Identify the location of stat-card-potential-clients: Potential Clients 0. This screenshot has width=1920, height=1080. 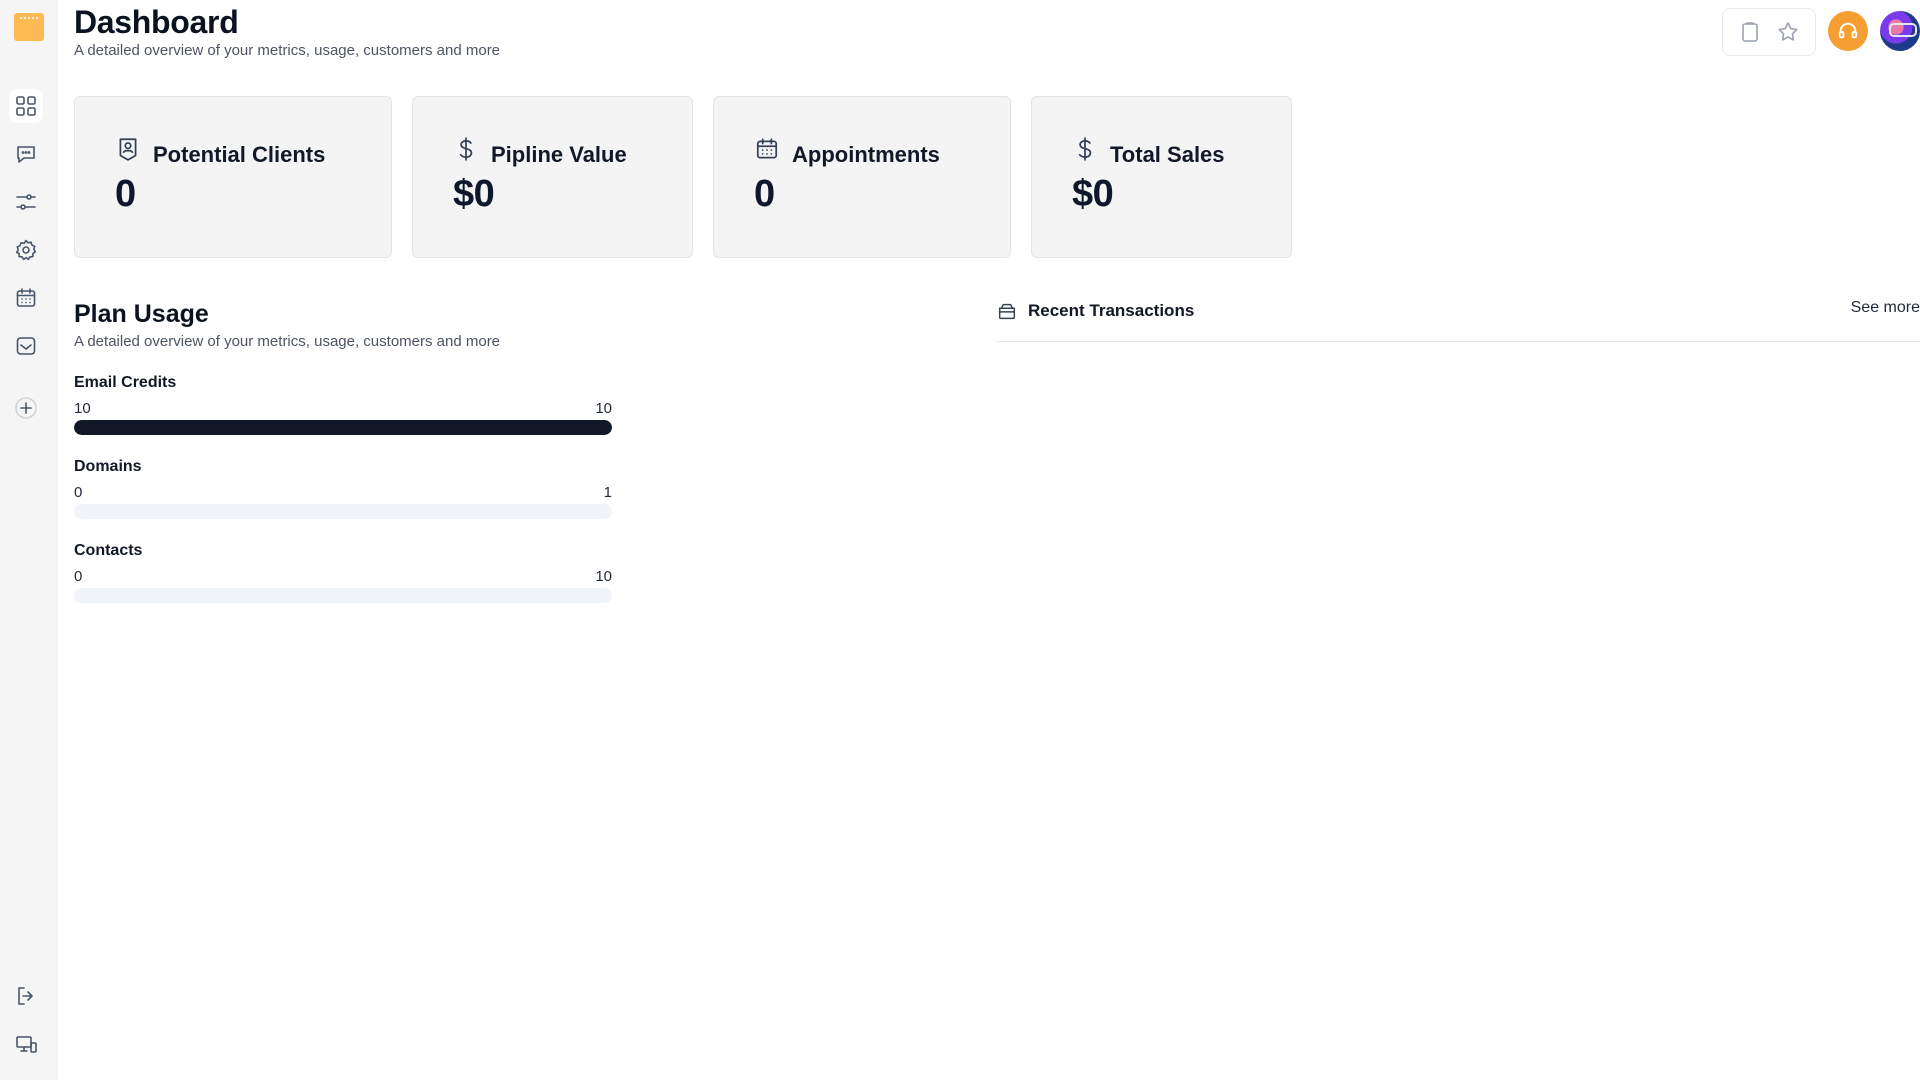
(233, 177).